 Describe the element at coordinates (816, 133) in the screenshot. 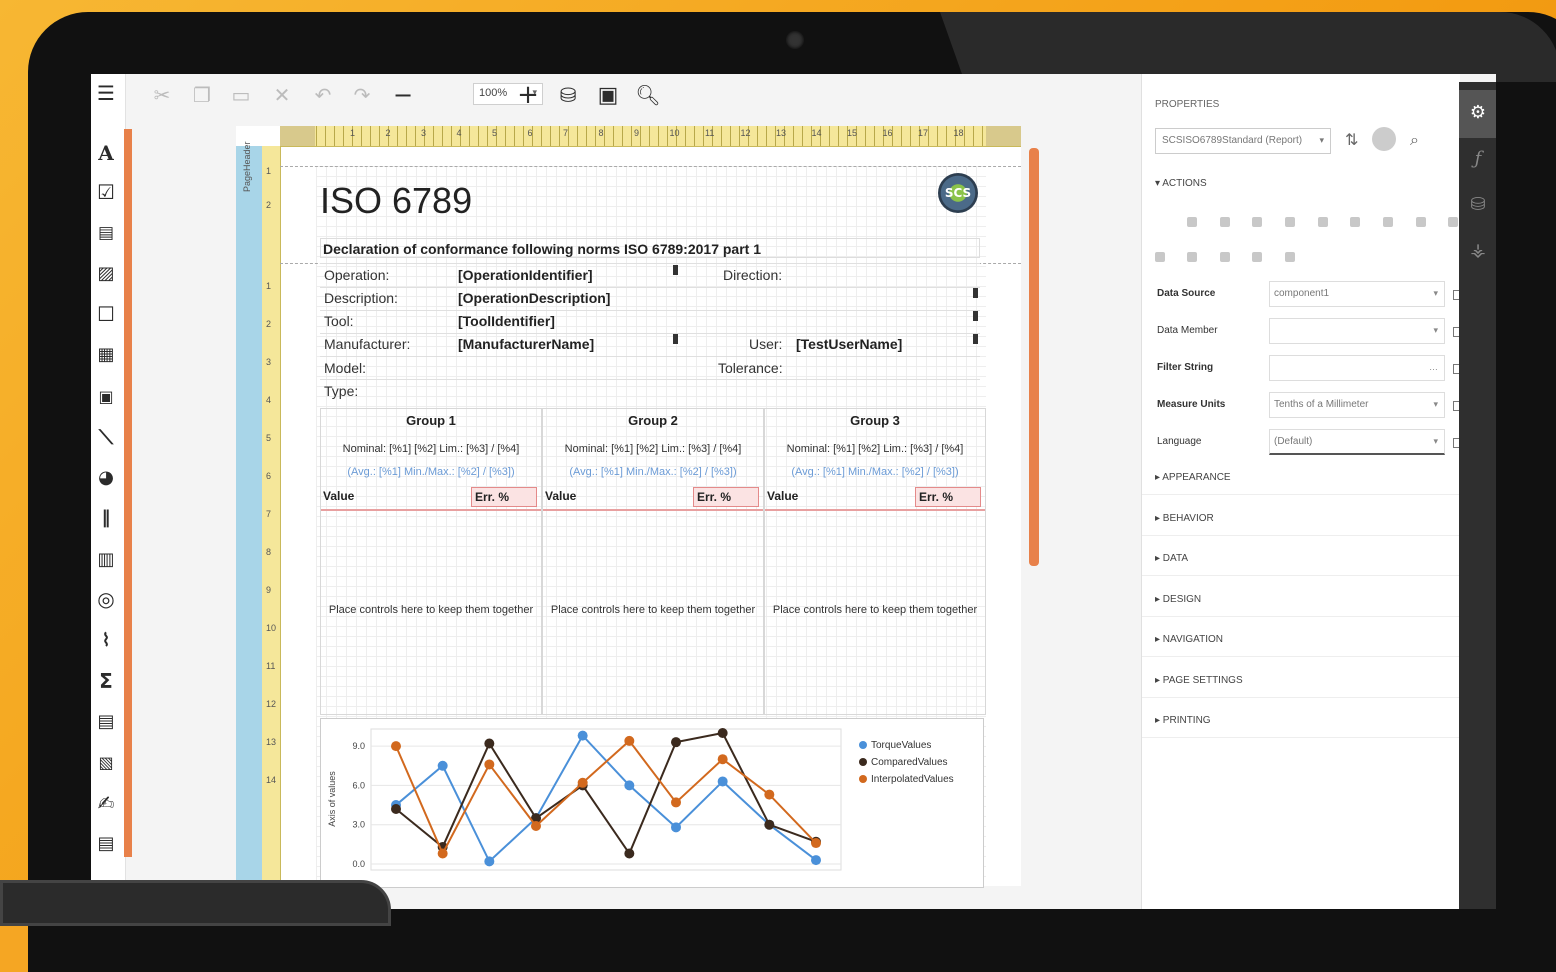

I see `ruler-tick-label: 14` at that location.